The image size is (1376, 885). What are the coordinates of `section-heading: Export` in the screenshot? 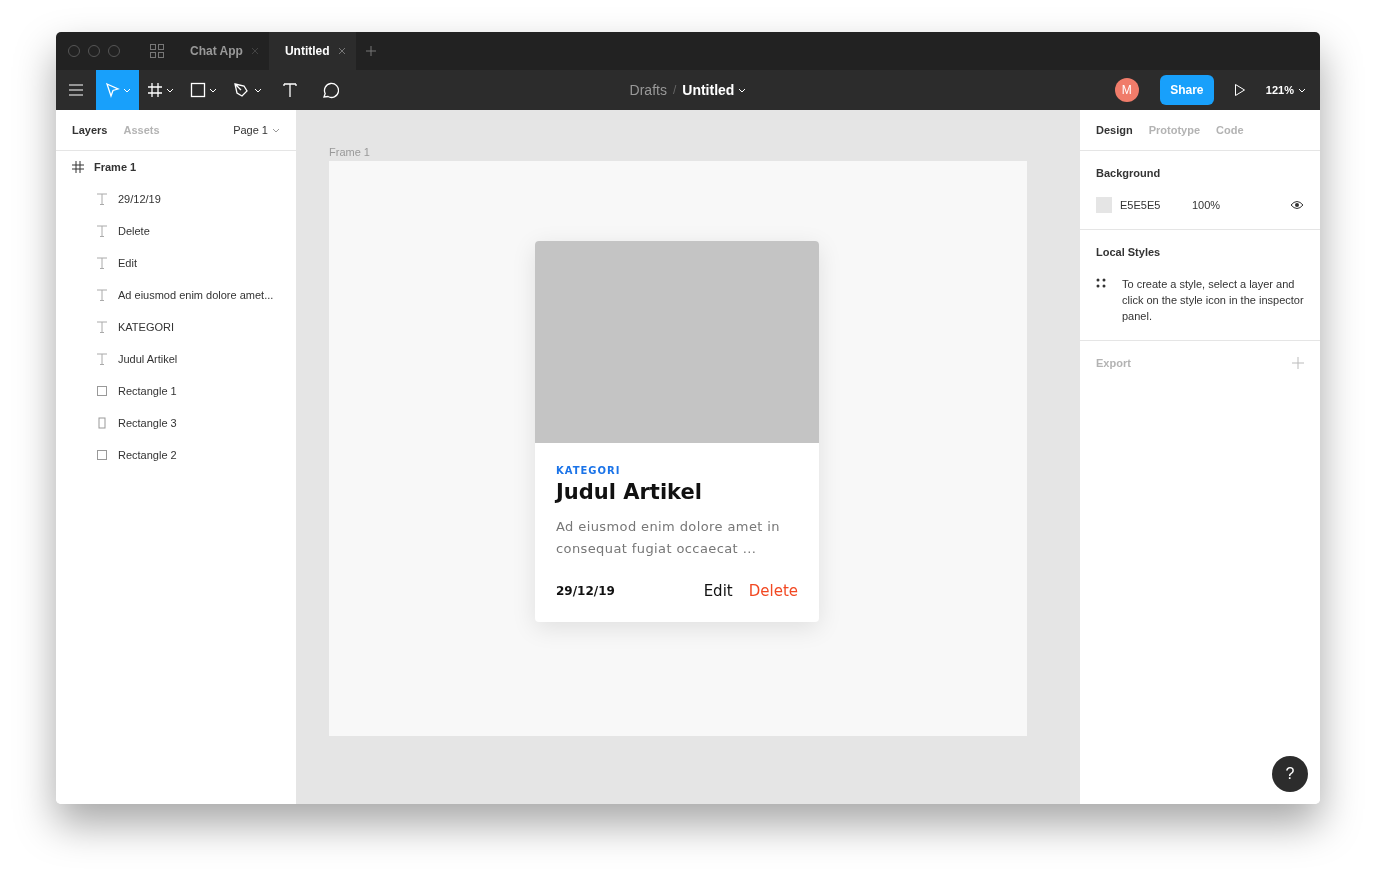 It's located at (1113, 363).